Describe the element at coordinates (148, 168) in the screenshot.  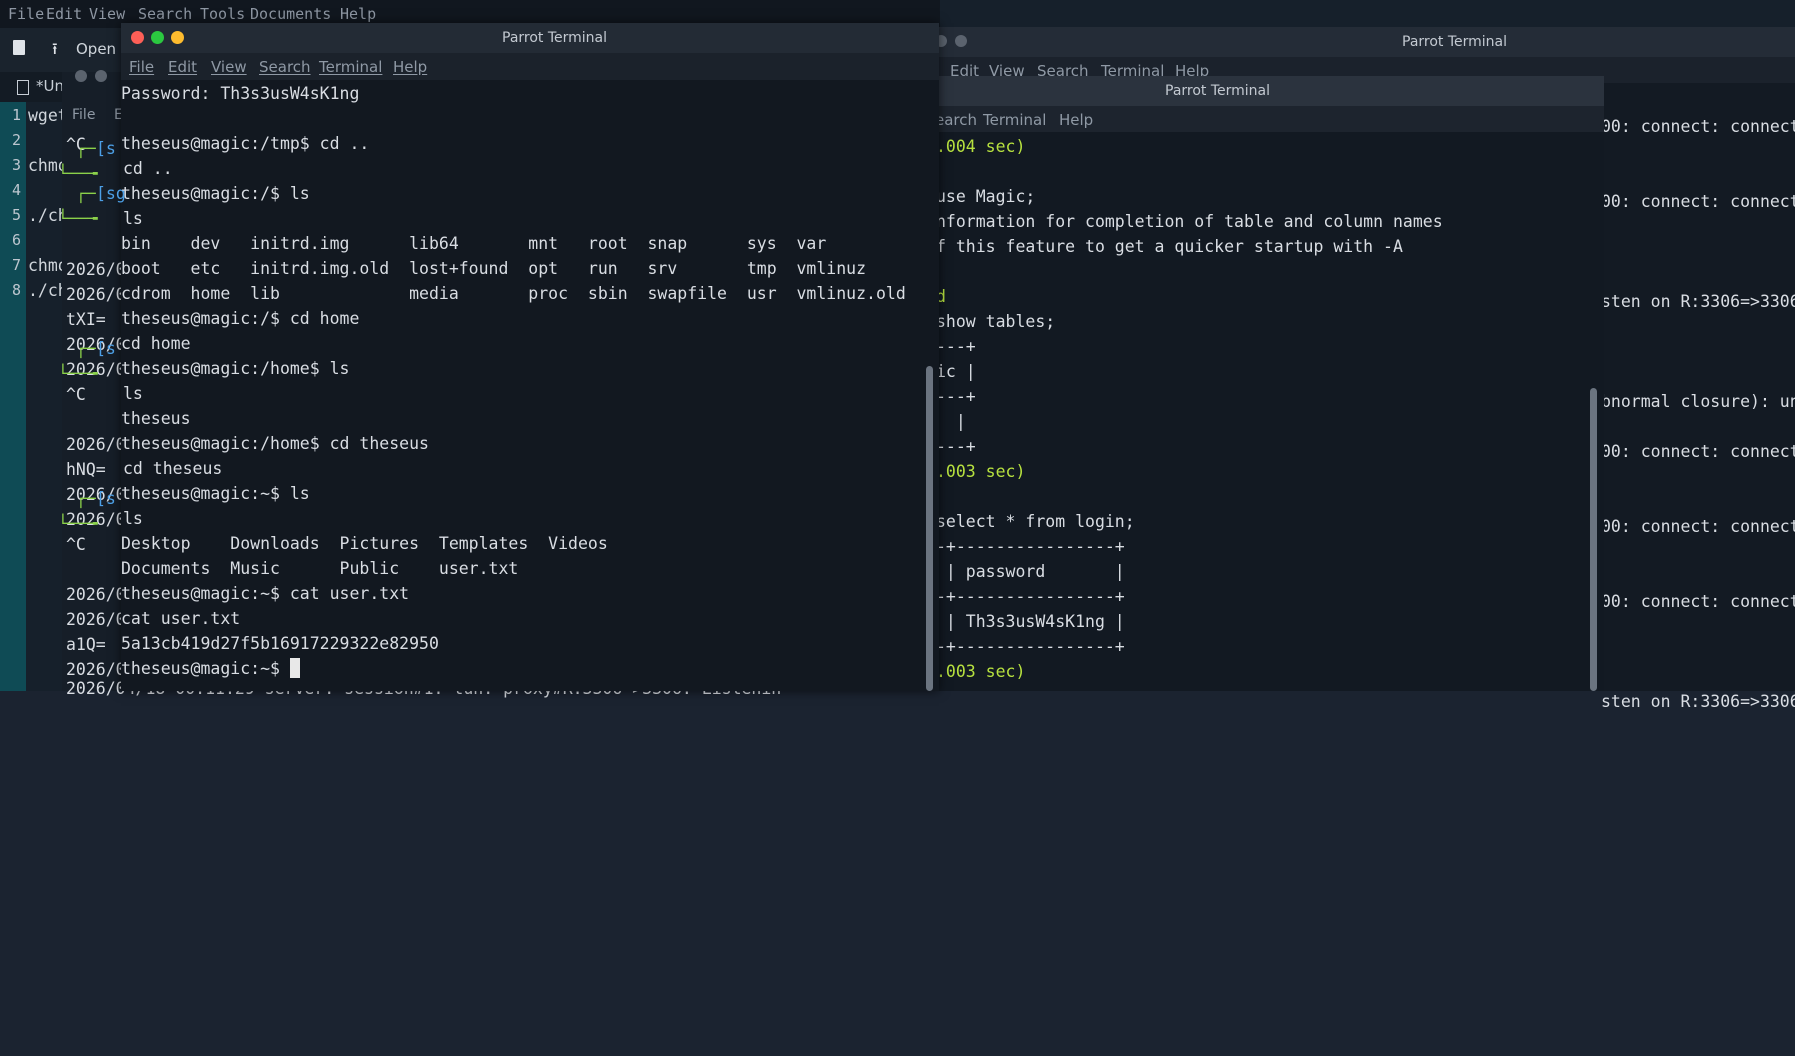
I see `terminal-line: cd ..` at that location.